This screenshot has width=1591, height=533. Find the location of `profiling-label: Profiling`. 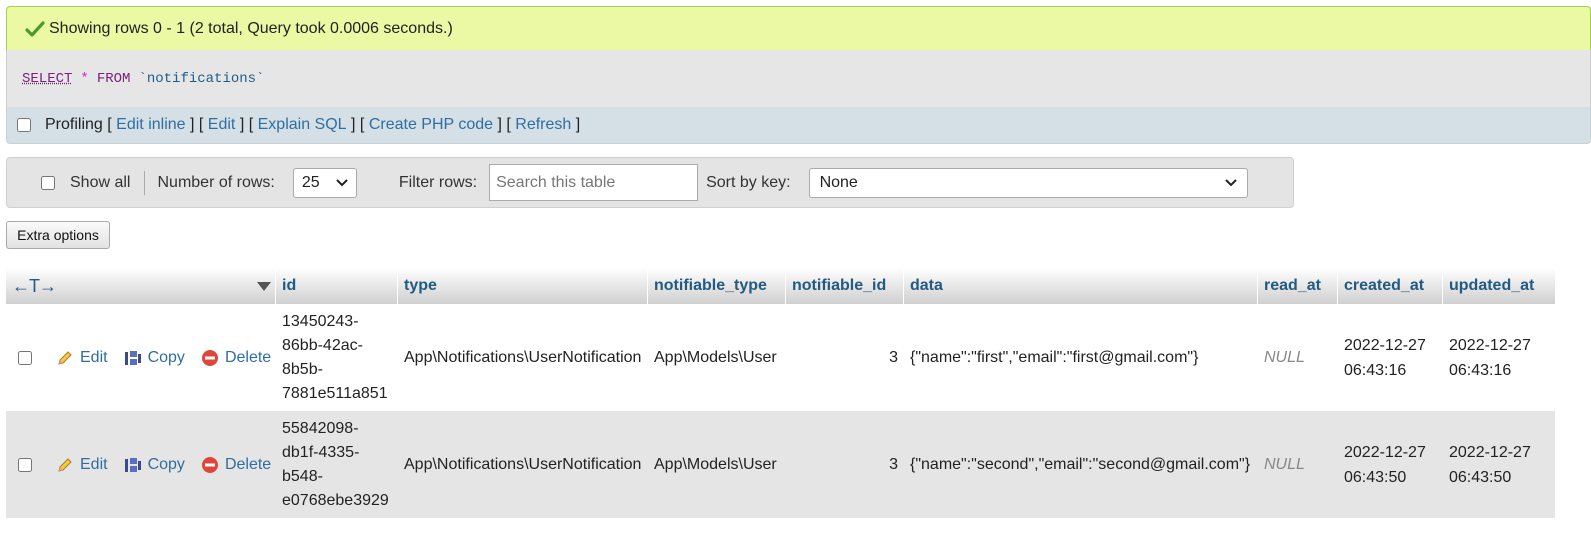

profiling-label: Profiling is located at coordinates (74, 124).